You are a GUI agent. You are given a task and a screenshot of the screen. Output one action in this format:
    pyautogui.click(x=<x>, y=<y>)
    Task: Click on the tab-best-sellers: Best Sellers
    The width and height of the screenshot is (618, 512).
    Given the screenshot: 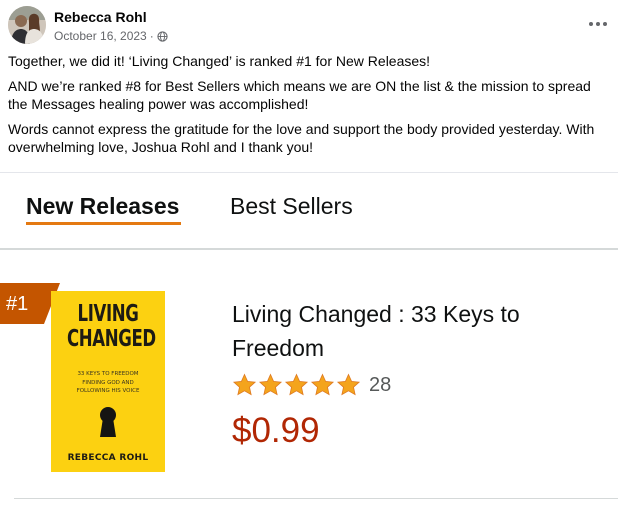 What is the action you would take?
    pyautogui.click(x=291, y=206)
    